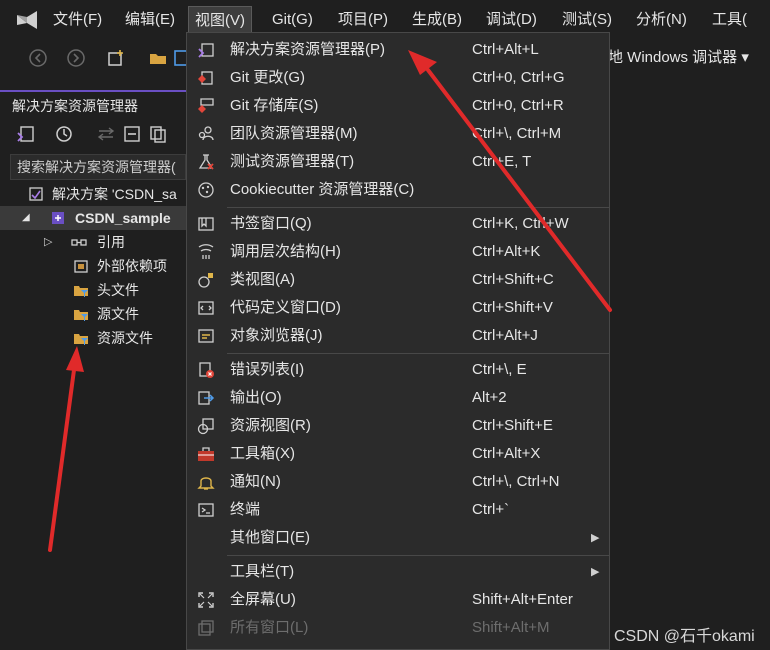  Describe the element at coordinates (262, 453) in the screenshot. I see `menu-item-label: 工具箱(X)` at that location.